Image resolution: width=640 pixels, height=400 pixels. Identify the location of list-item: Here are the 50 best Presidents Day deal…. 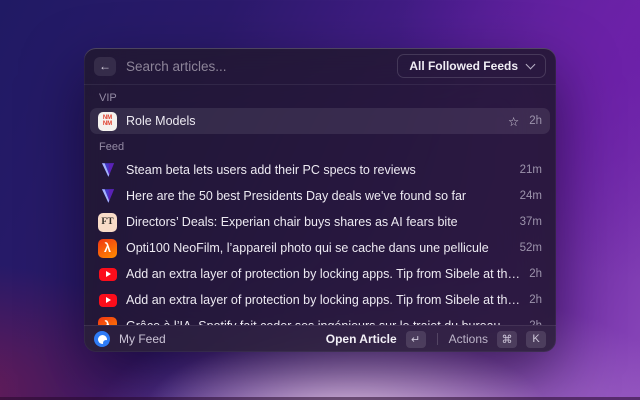
(320, 196).